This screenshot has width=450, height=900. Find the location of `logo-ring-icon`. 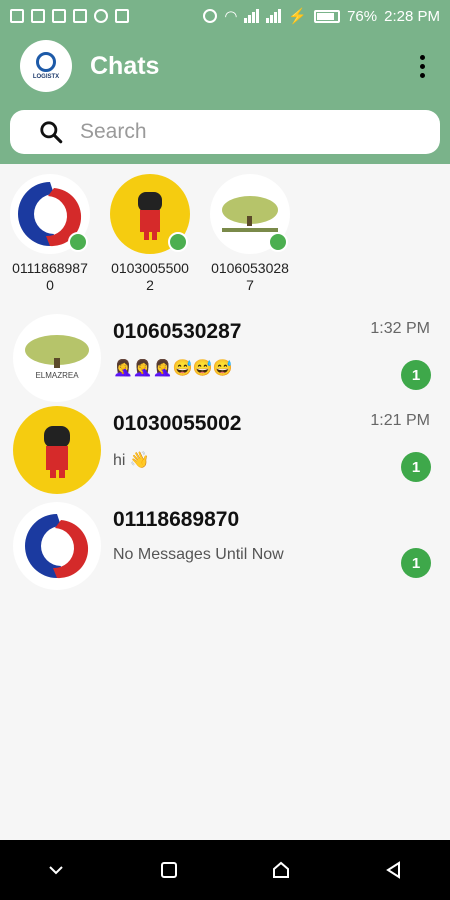

logo-ring-icon is located at coordinates (46, 62).